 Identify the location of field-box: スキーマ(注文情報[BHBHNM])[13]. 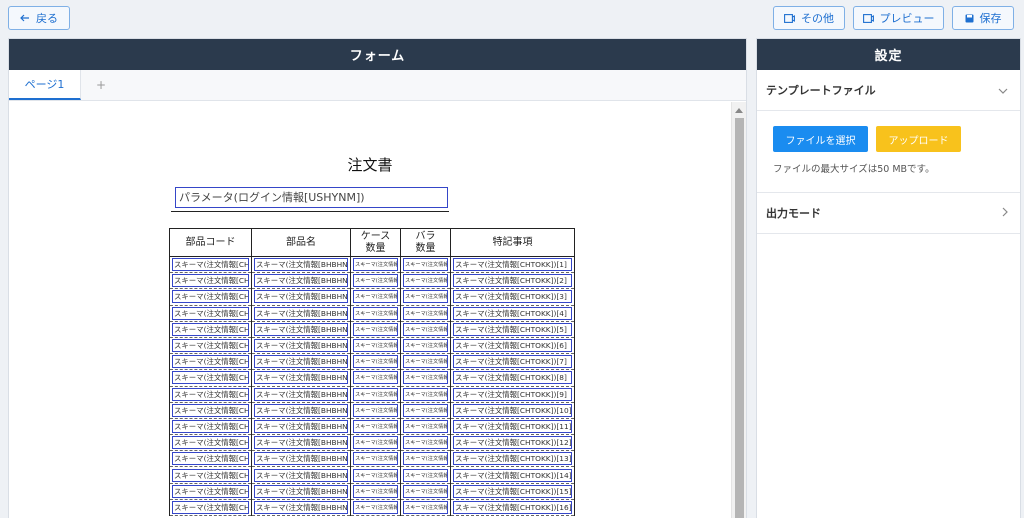
(301, 459).